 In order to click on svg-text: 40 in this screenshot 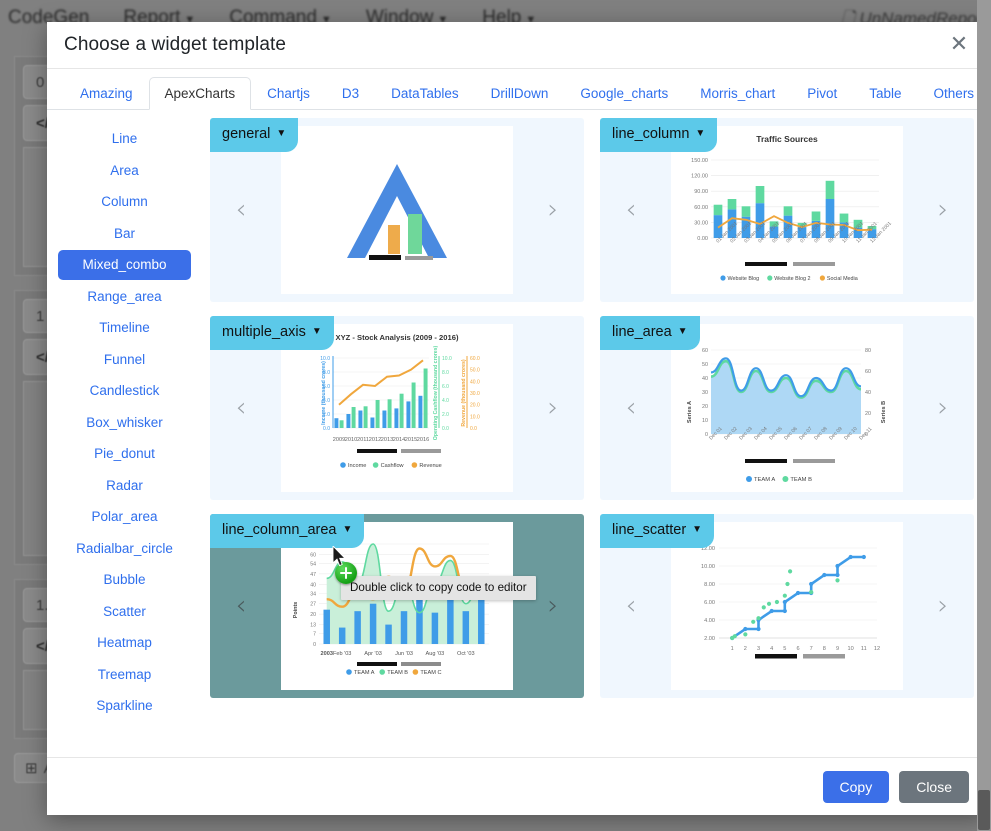, I will do `click(313, 585)`.